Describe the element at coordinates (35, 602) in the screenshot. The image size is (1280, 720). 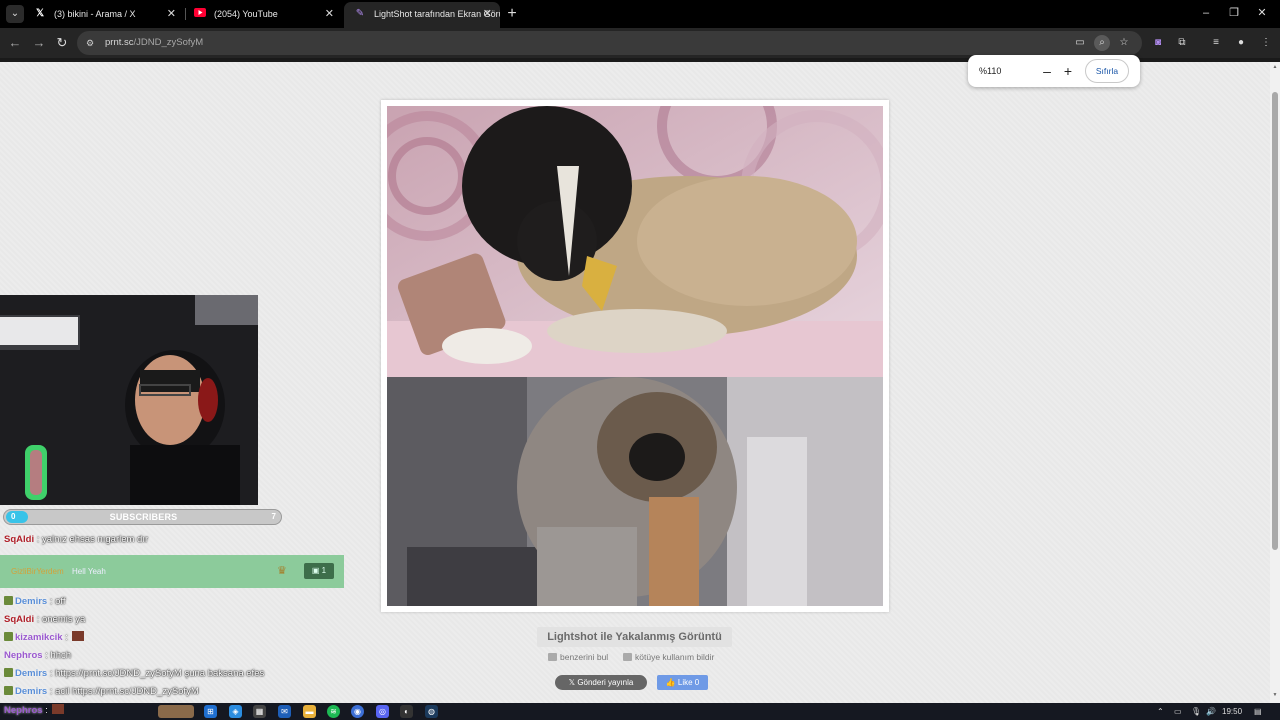
I see `chat-message: Demirs : off` at that location.